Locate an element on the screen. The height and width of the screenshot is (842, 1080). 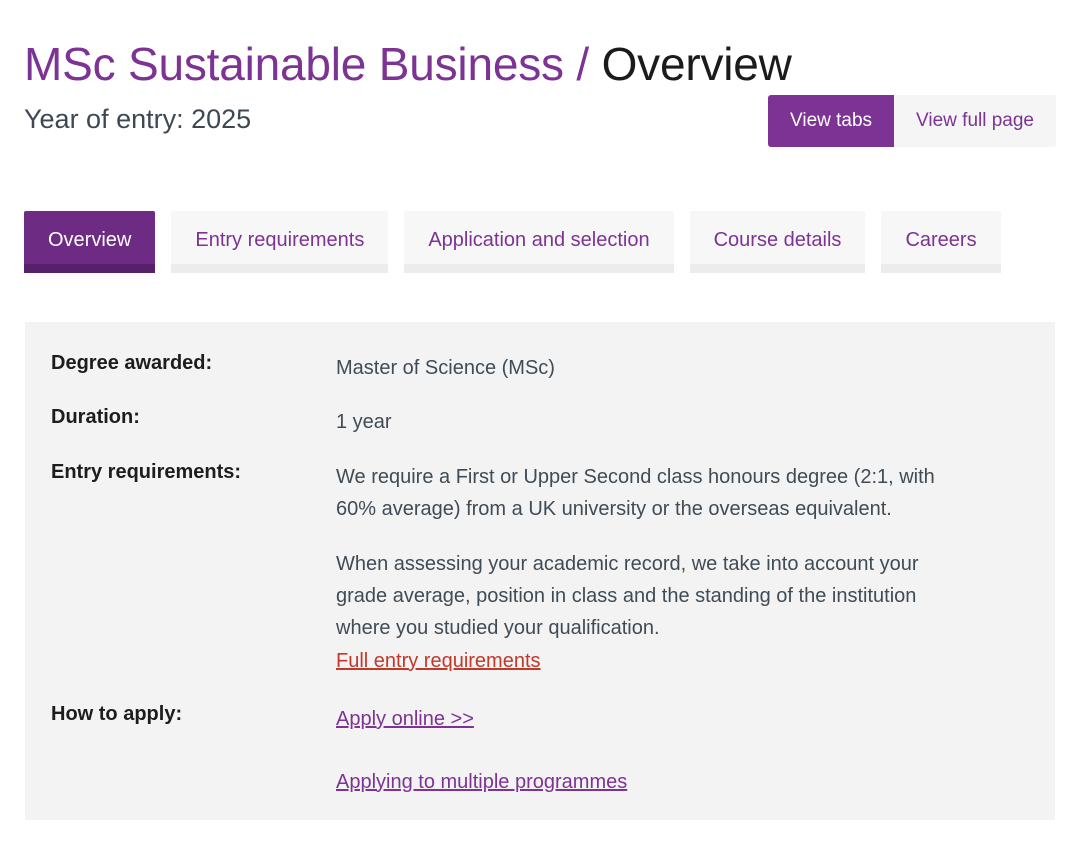
table-row: Degree awarded: Master of Science (MSc) is located at coordinates (540, 379).